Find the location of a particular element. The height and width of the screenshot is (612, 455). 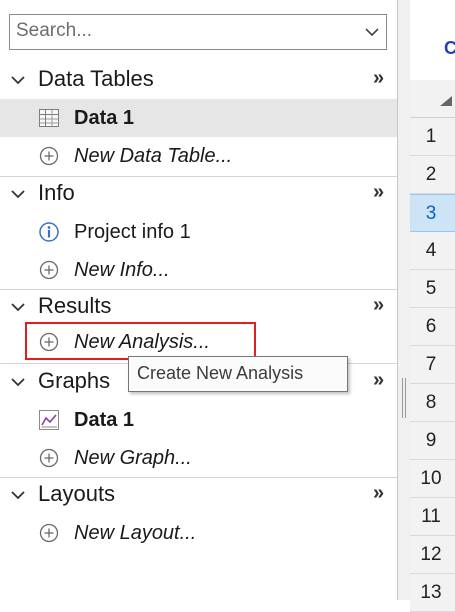

panel-splitter is located at coordinates (403, 300).